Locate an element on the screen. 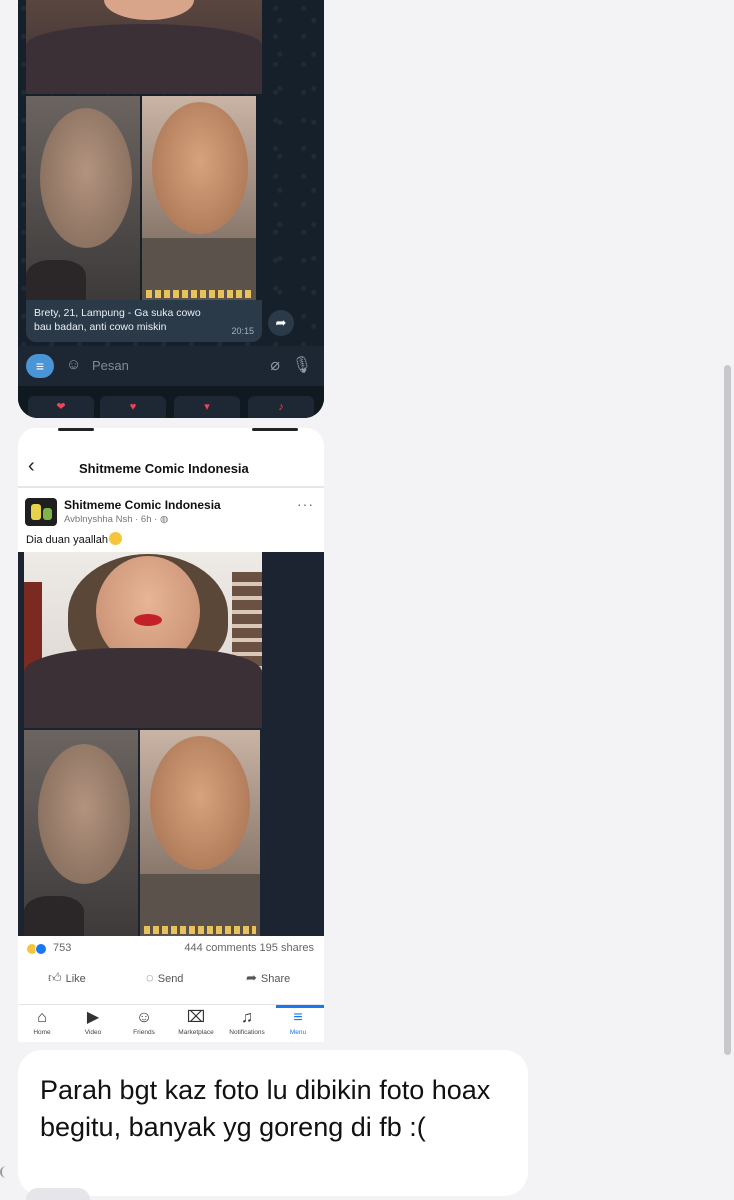 The height and width of the screenshot is (1200, 734). fb-page-header: ‹ Shitmeme Comic Indonesia is located at coordinates (171, 465).